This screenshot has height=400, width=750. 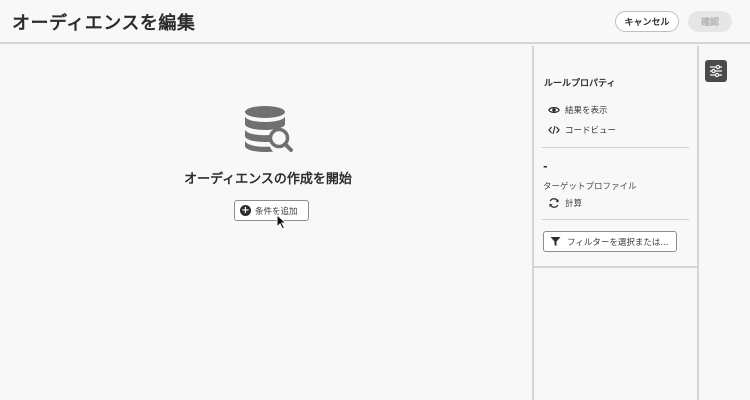 I want to click on rule-properties-title: ルールプロパティ, so click(x=580, y=84).